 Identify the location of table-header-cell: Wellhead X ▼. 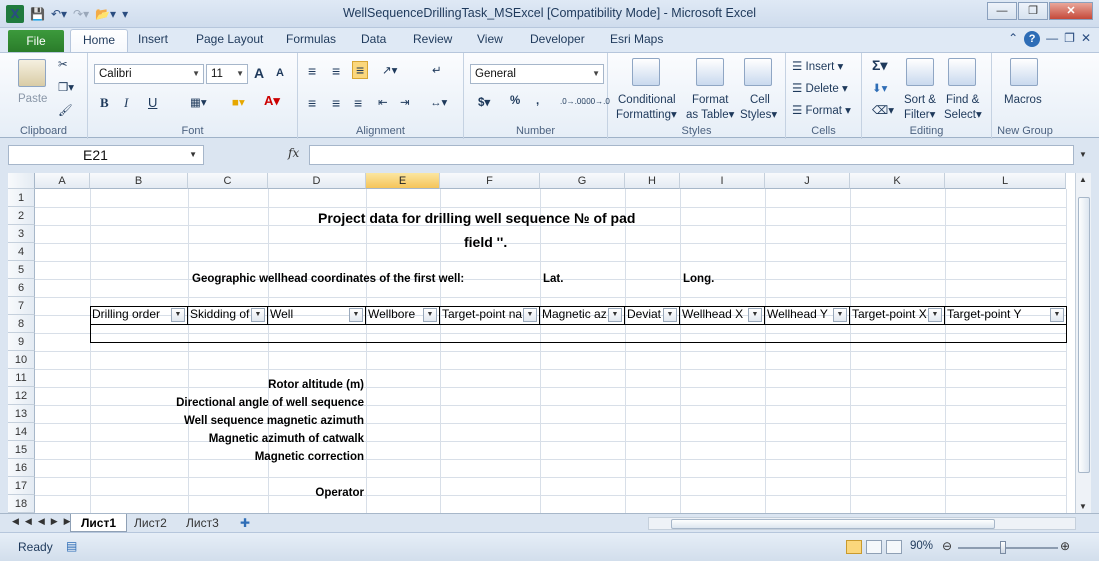
(722, 315).